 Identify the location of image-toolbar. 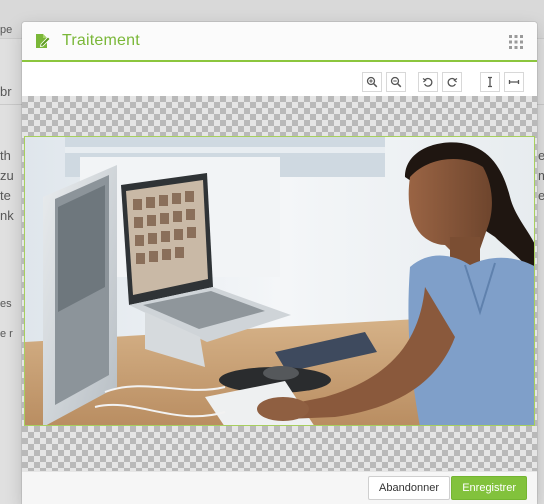
(279, 79).